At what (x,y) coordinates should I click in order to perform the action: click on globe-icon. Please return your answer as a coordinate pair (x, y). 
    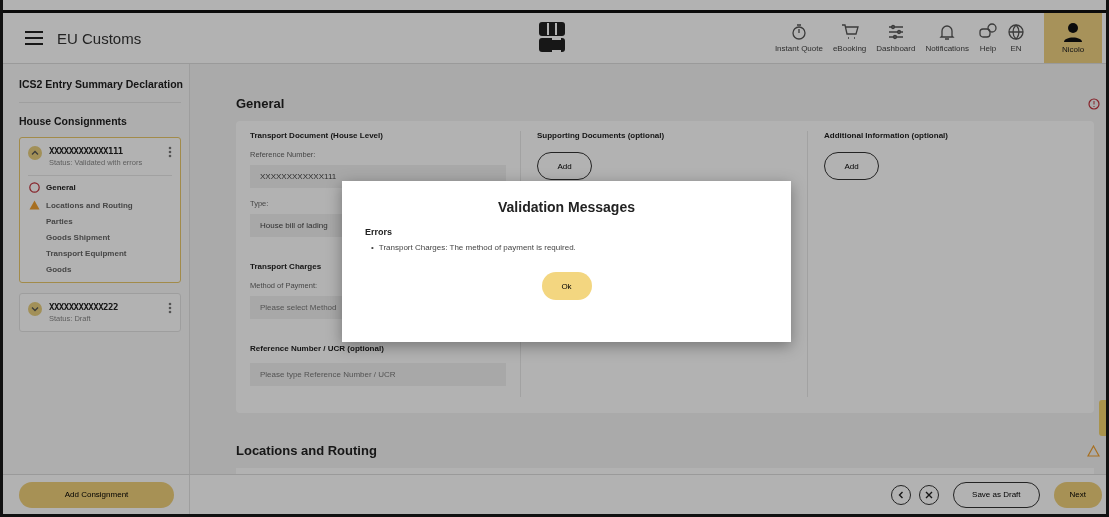
    Looking at the image, I should click on (1016, 32).